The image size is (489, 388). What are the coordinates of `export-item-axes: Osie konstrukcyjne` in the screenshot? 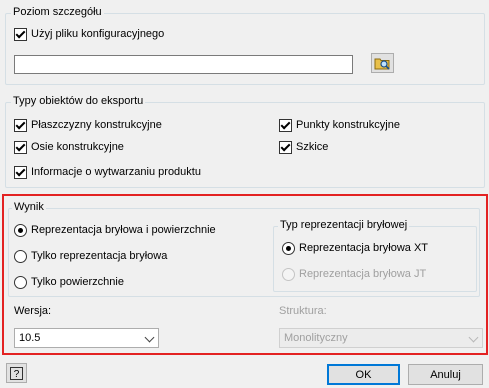 It's located at (69, 147).